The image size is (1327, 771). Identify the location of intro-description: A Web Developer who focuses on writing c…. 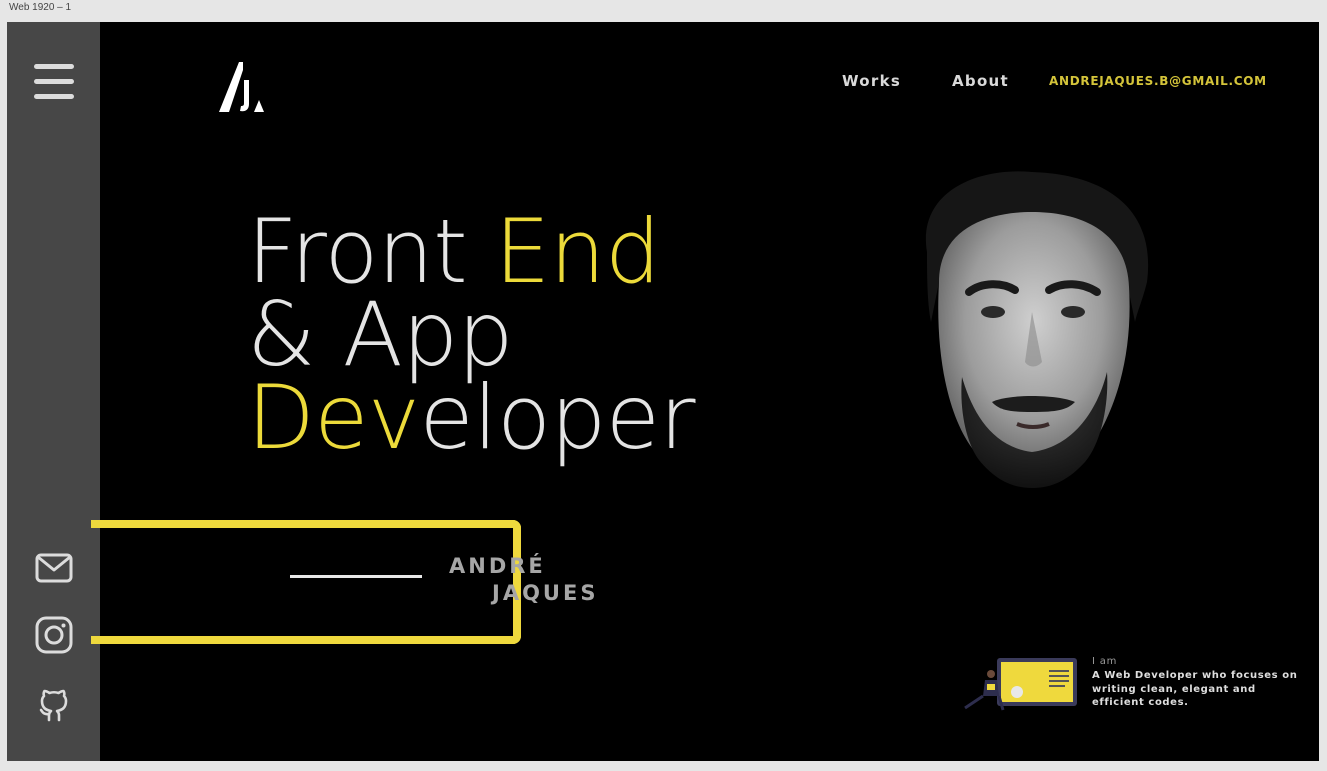
(1195, 689).